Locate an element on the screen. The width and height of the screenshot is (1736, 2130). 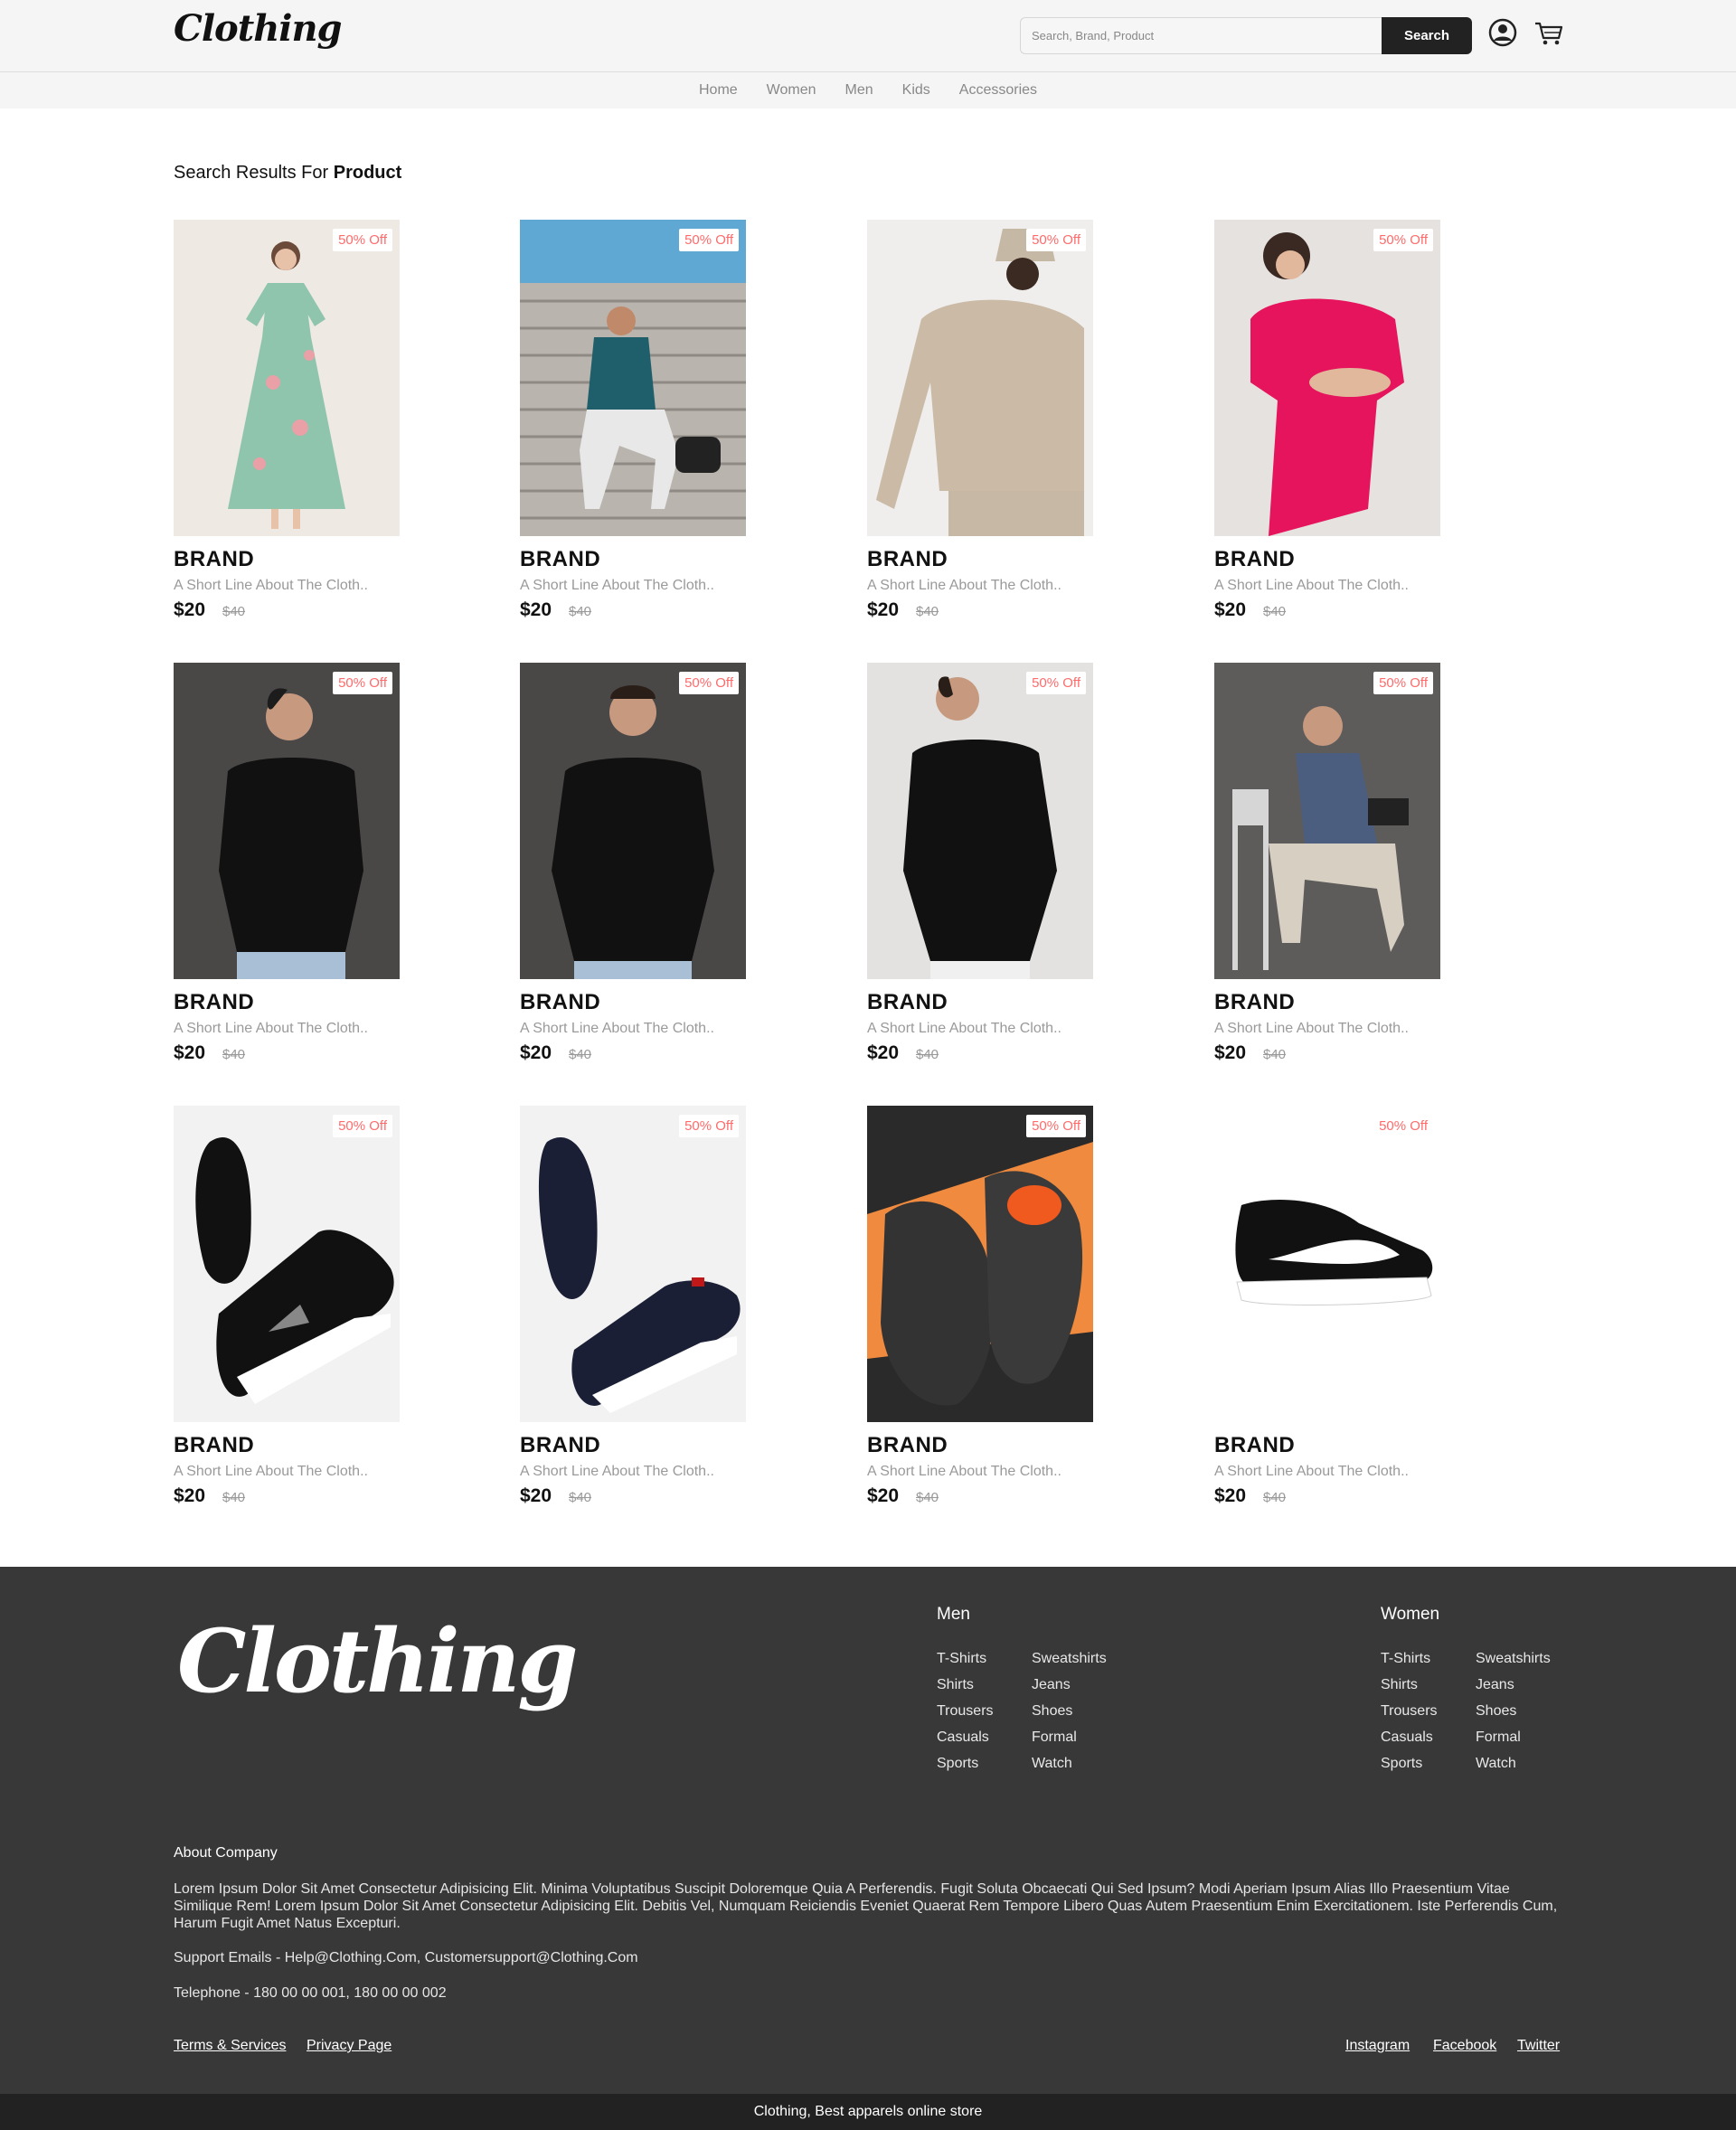
nav-accessories: Accessories is located at coordinates (998, 90).